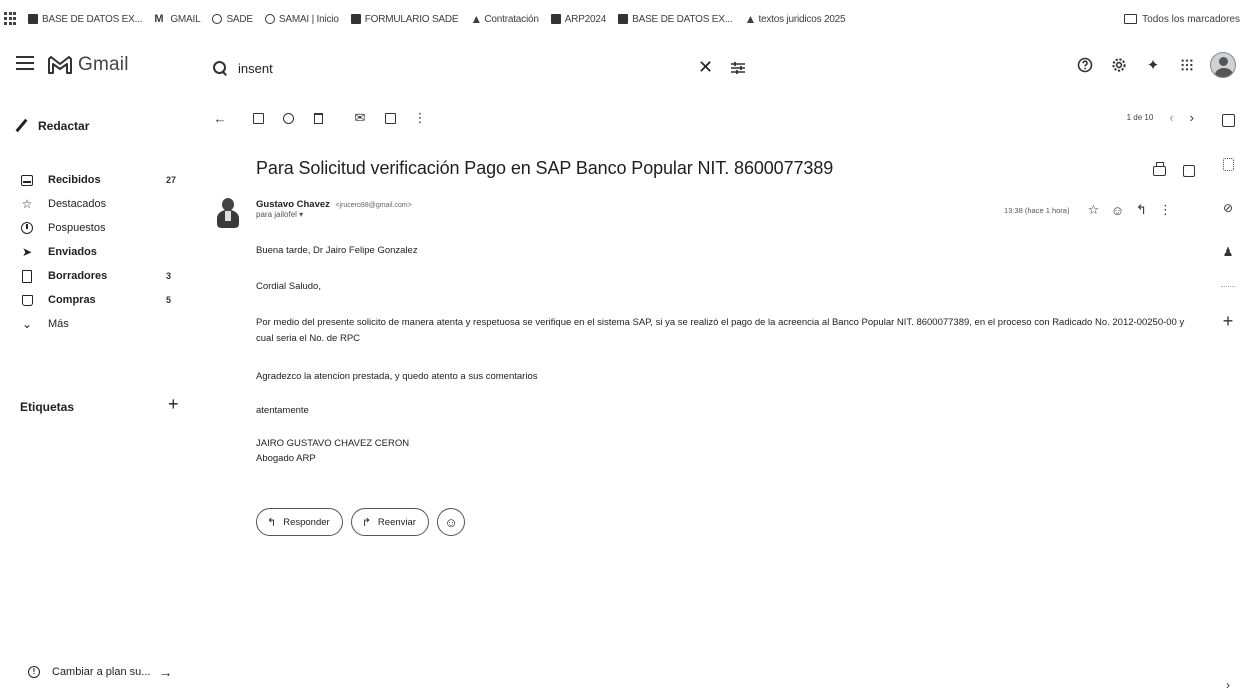 This screenshot has height=699, width=1244. Describe the element at coordinates (1037, 210) in the screenshot. I see `message-time: 13:38 (hace 1 hora)` at that location.